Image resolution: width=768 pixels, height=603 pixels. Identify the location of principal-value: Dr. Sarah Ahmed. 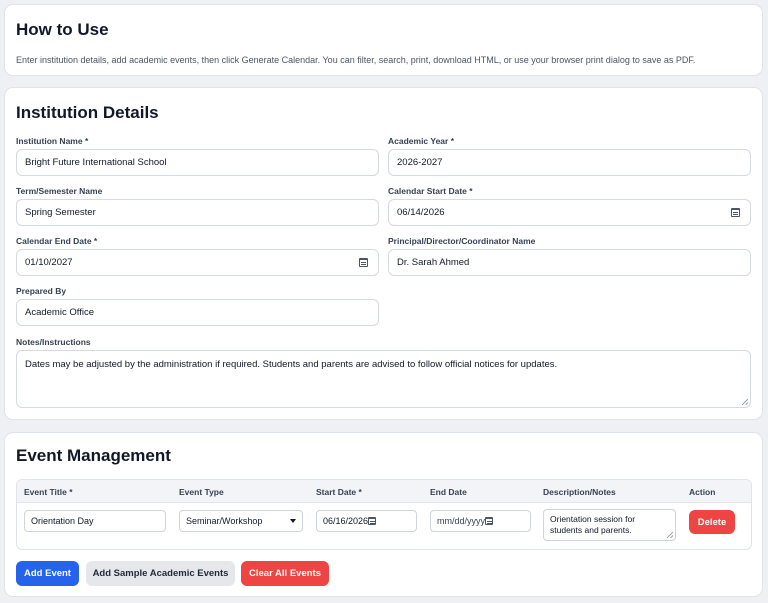
(433, 262).